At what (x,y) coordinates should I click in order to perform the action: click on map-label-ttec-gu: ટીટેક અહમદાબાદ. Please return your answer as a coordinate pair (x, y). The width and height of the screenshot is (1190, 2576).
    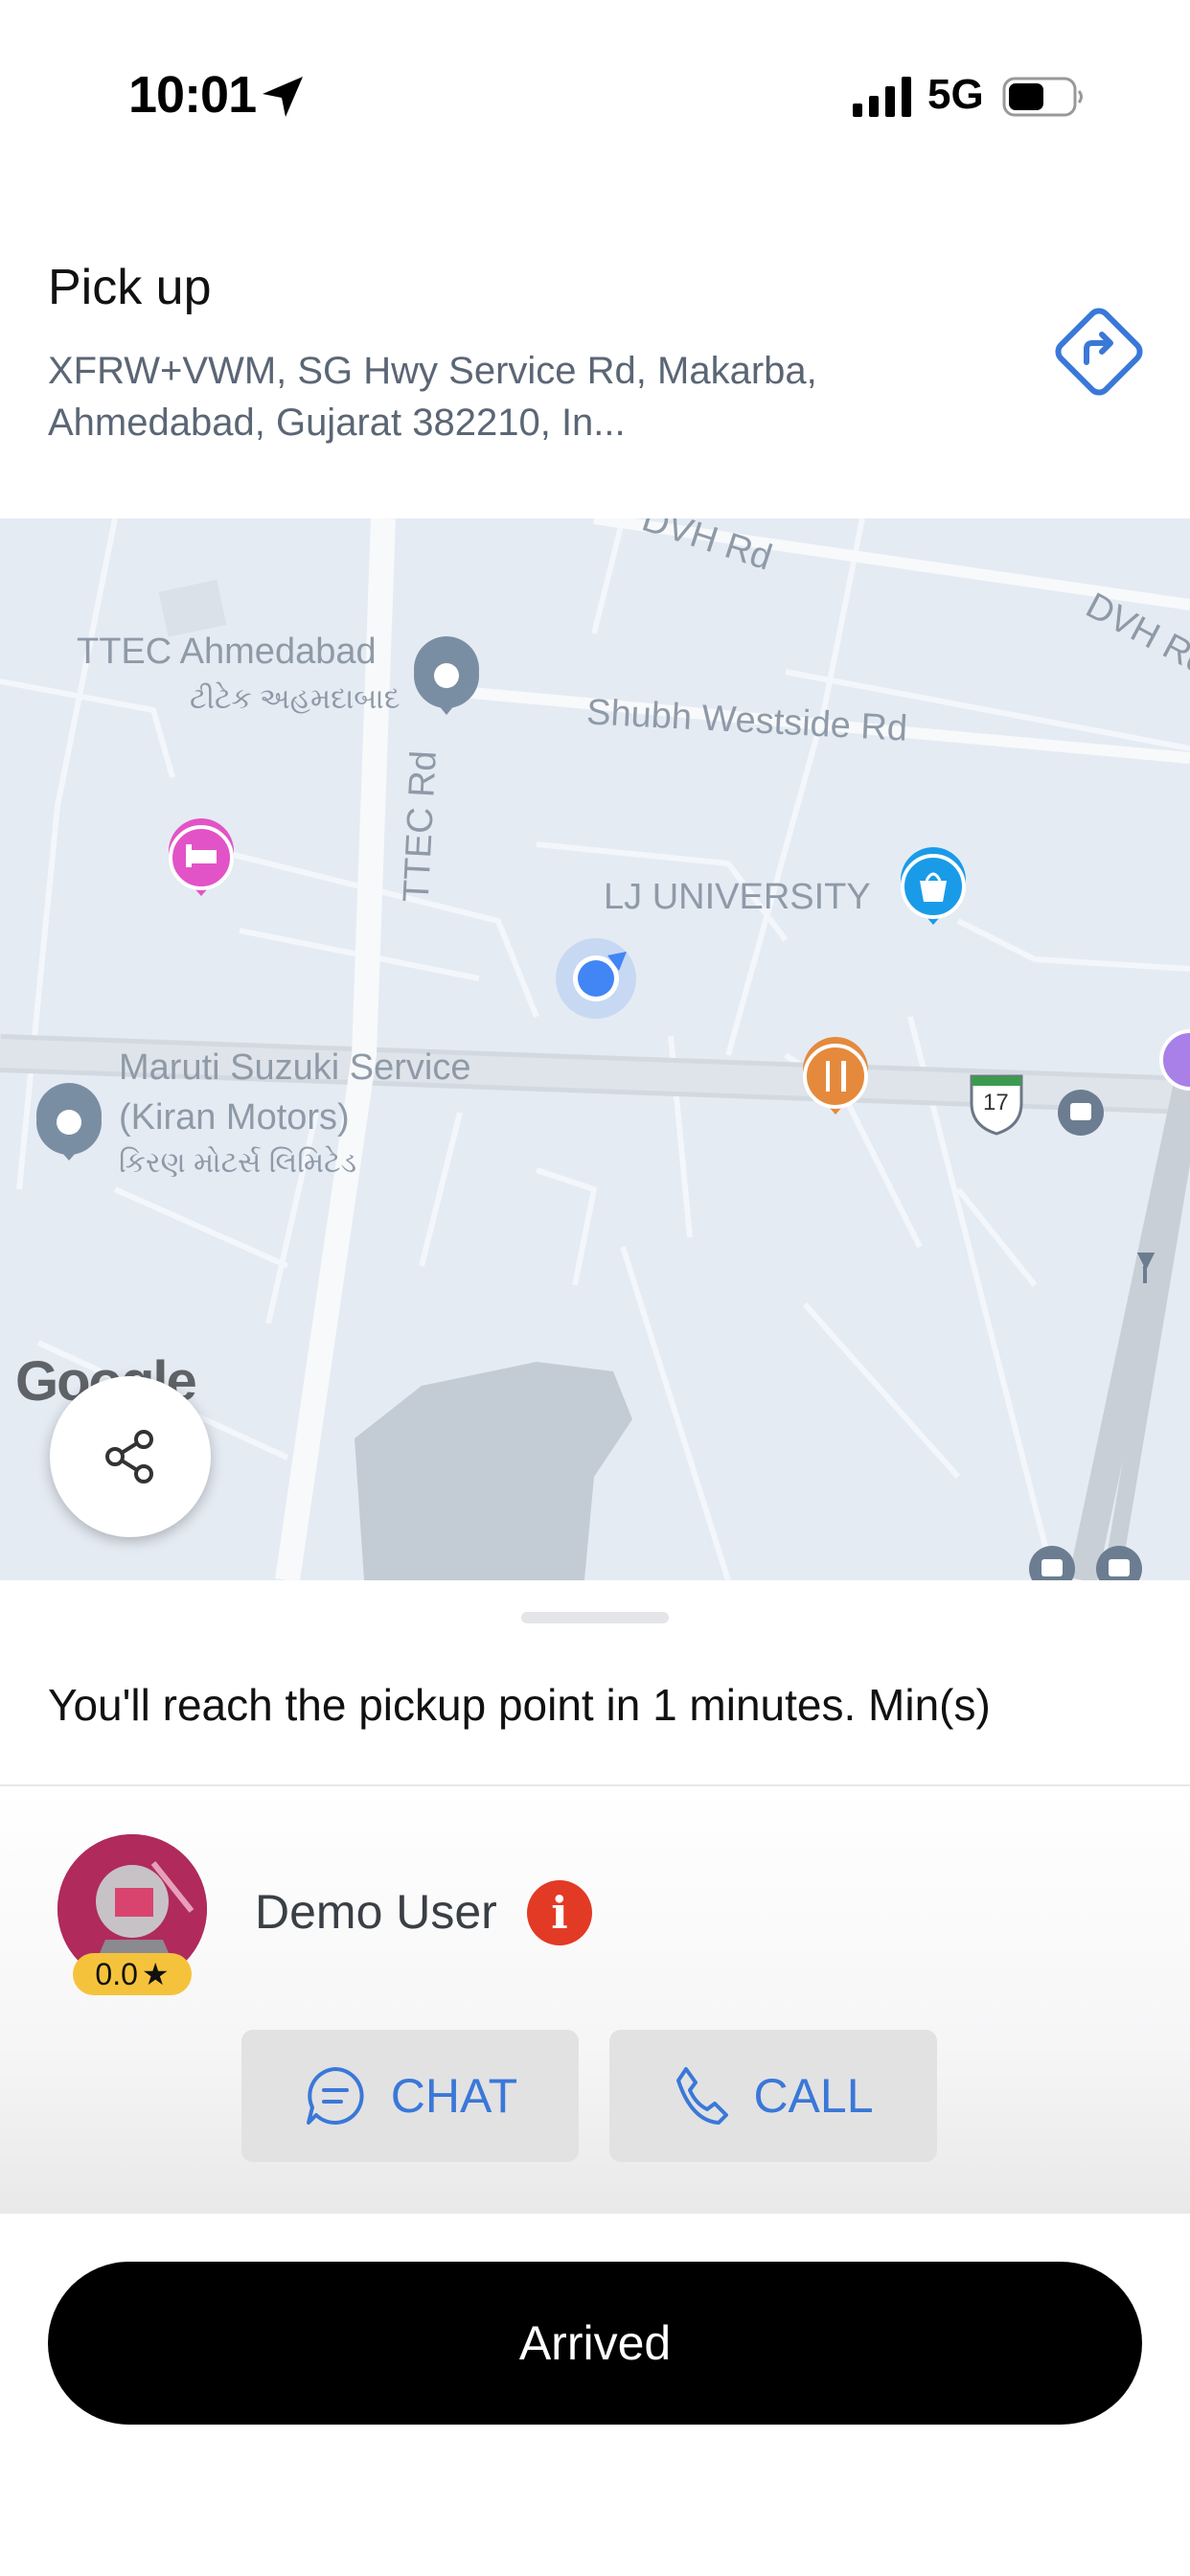
    Looking at the image, I should click on (295, 699).